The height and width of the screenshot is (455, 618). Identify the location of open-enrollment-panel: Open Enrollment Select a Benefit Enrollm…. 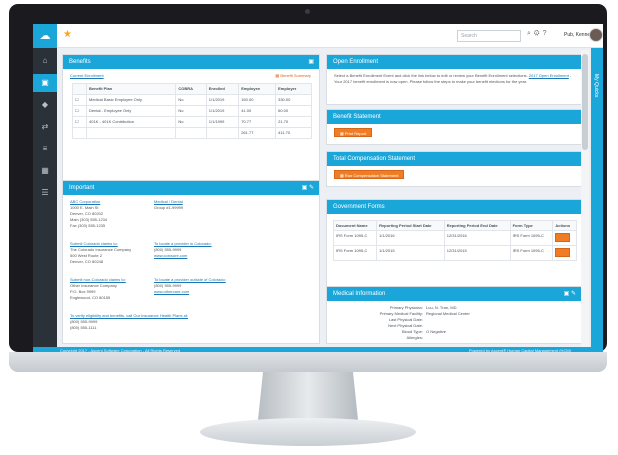
(454, 79).